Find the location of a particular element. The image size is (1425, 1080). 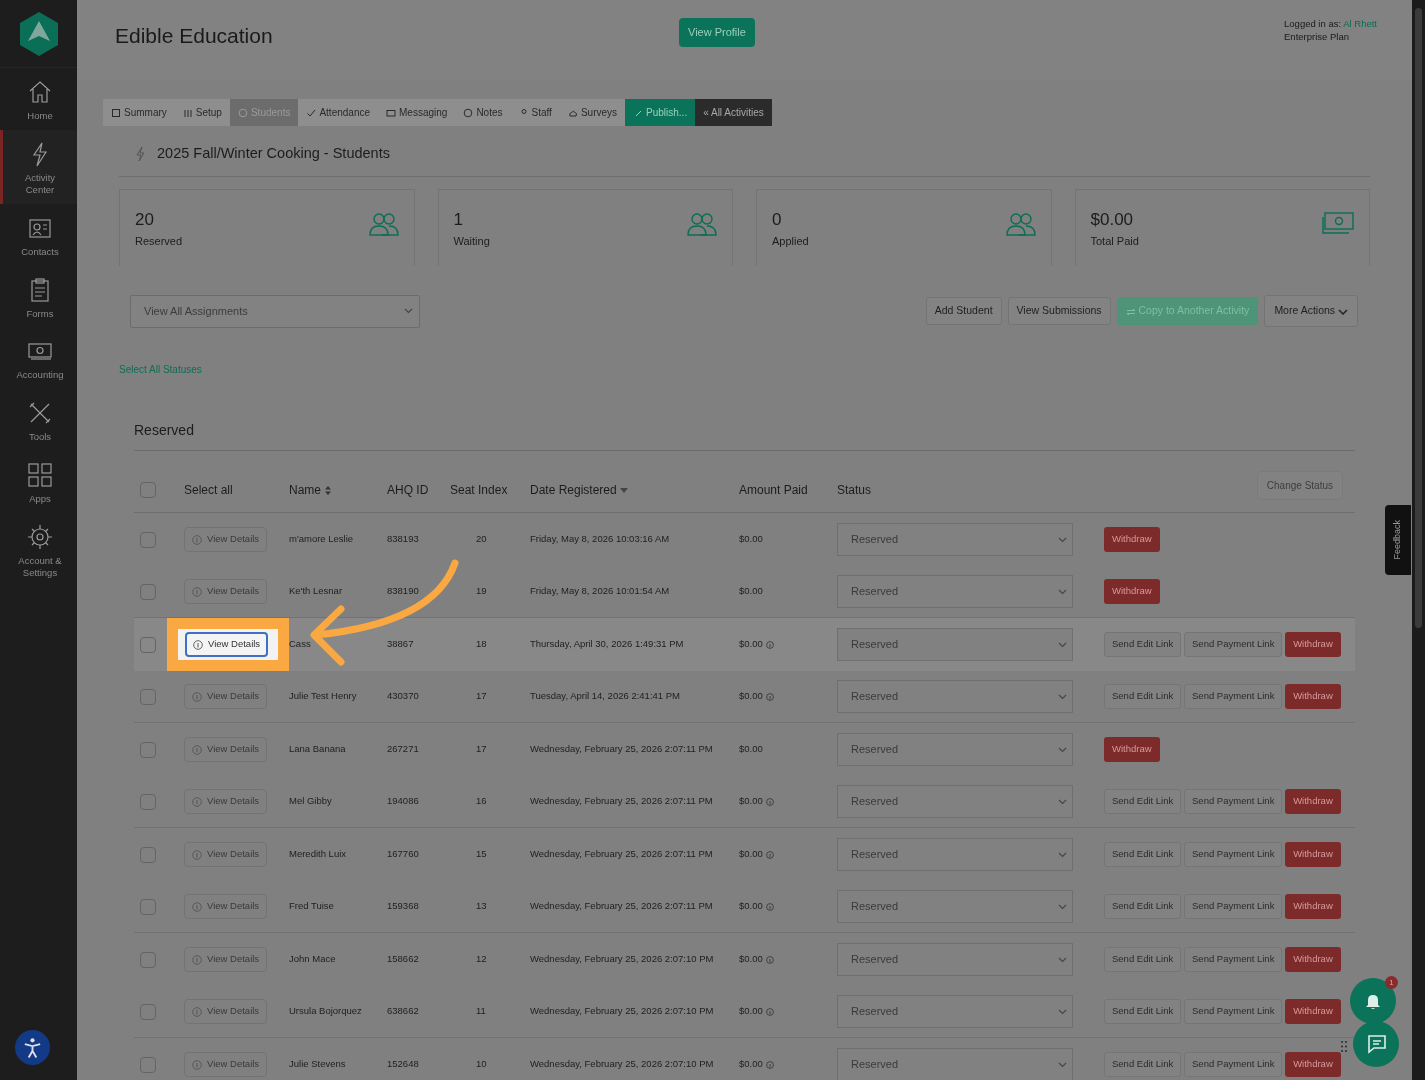

tab: Surveys is located at coordinates (592, 112).